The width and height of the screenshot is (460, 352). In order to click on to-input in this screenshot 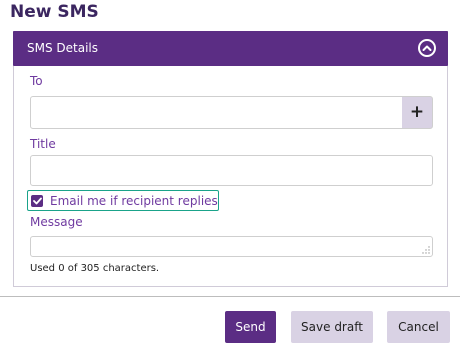, I will do `click(216, 112)`.